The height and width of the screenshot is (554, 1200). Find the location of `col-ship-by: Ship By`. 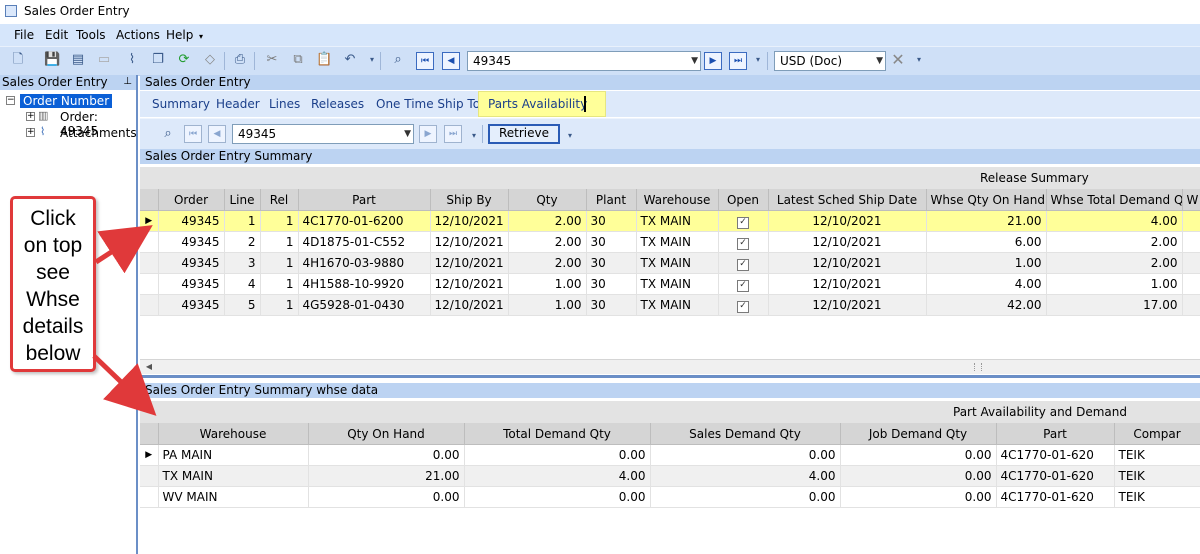

col-ship-by: Ship By is located at coordinates (469, 200).